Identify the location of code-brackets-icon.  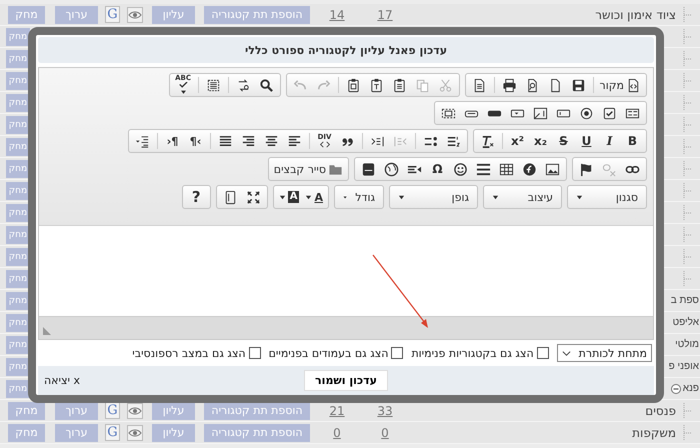
(325, 144).